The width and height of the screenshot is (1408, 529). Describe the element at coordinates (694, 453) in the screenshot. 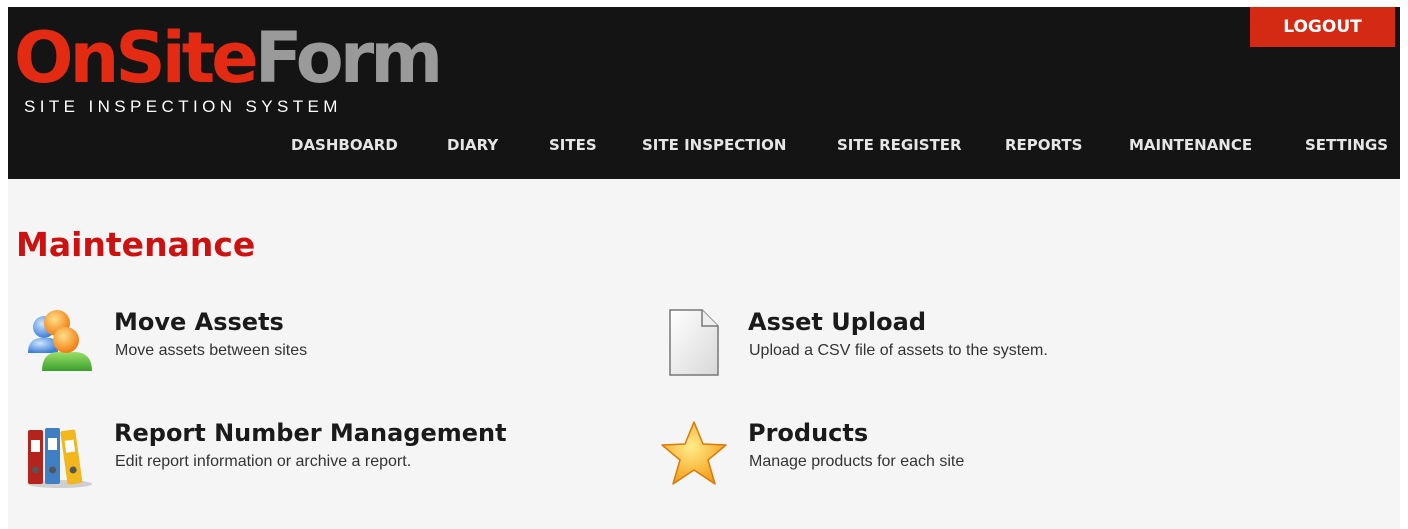

I see `star-icon` at that location.